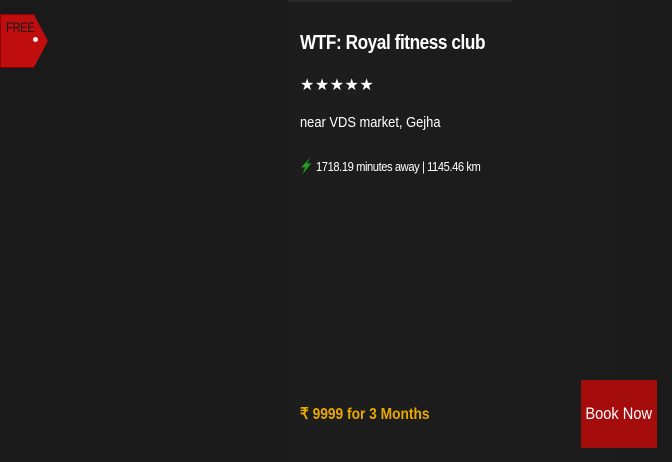 Image resolution: width=672 pixels, height=462 pixels. I want to click on distance-text: 1718.19 minutes away | 1145.46 km, so click(398, 166).